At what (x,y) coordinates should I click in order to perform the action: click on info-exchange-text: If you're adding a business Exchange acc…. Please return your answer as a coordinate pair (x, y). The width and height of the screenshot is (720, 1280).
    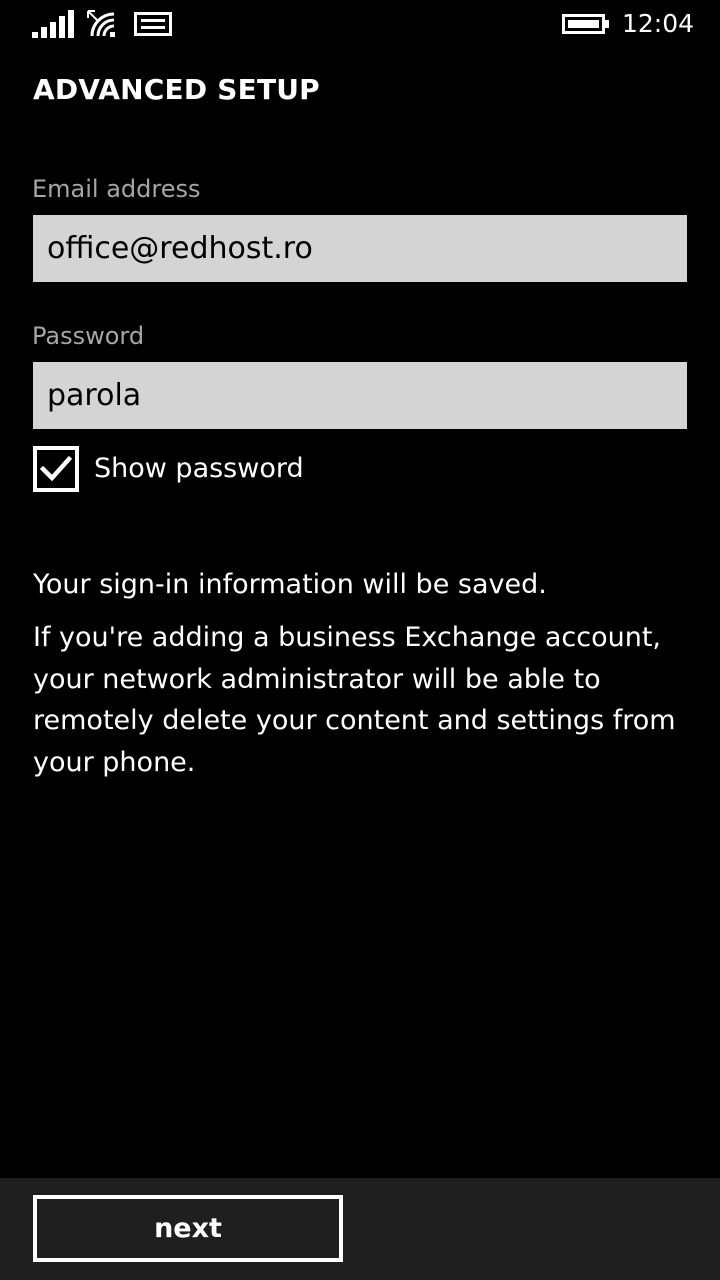
    Looking at the image, I should click on (354, 700).